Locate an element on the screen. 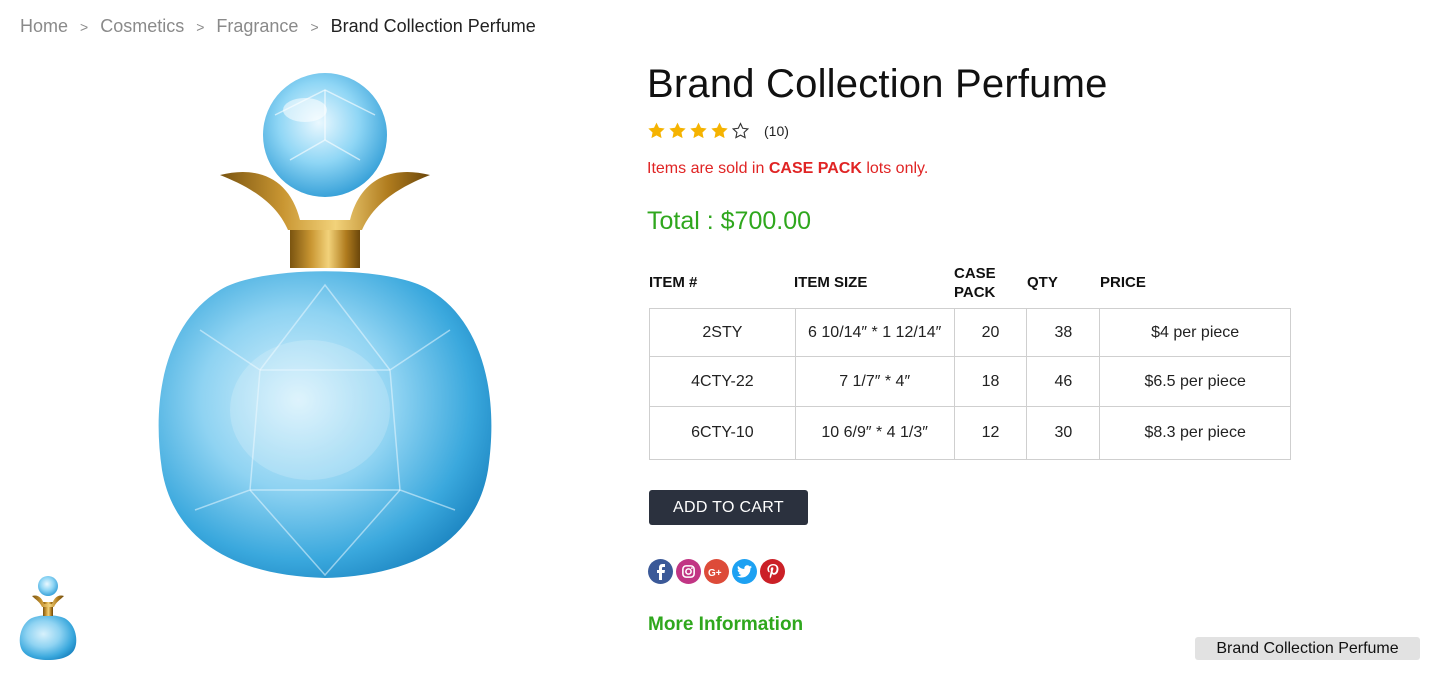 The width and height of the screenshot is (1440, 680). cell-qty: 30 is located at coordinates (1063, 433).